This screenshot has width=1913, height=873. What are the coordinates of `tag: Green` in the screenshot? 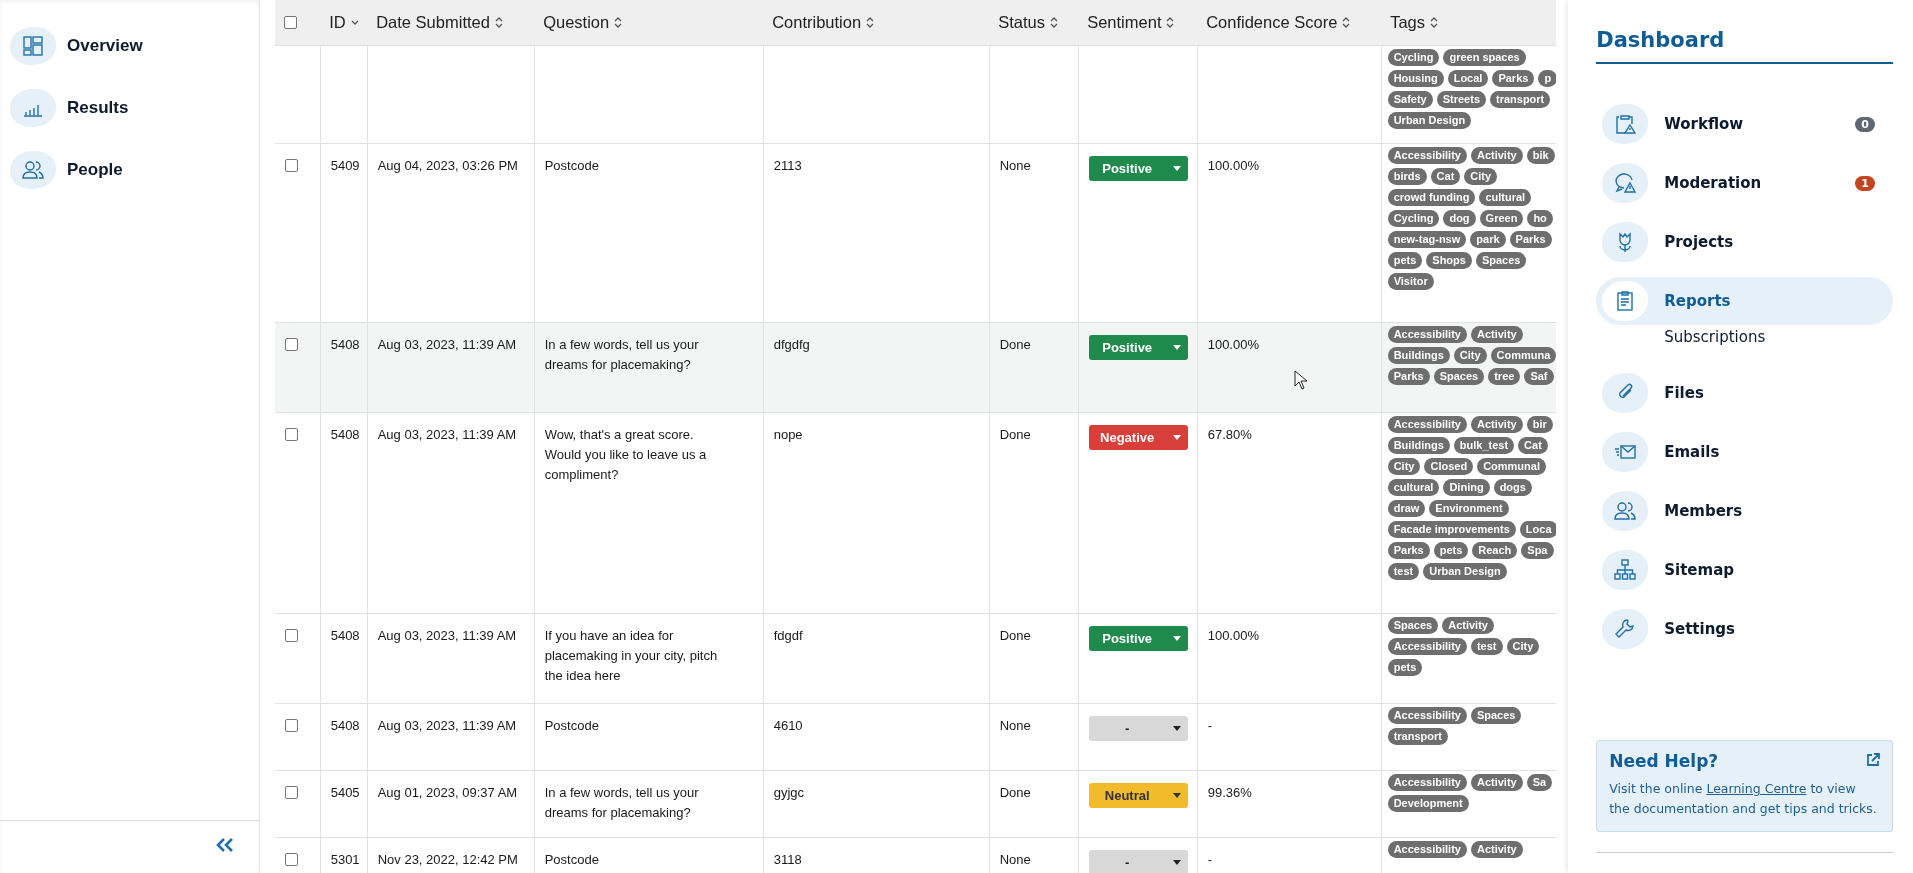 It's located at (1501, 218).